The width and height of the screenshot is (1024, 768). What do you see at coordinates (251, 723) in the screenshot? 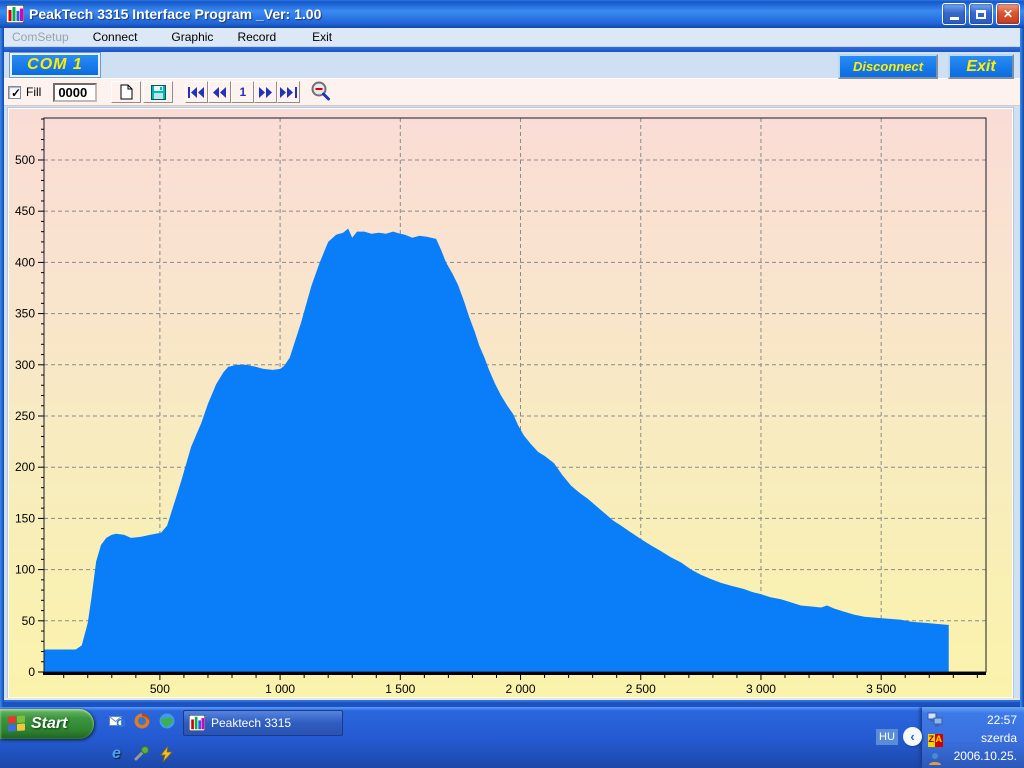
I see `task-button-label: Peaktech 3315` at bounding box center [251, 723].